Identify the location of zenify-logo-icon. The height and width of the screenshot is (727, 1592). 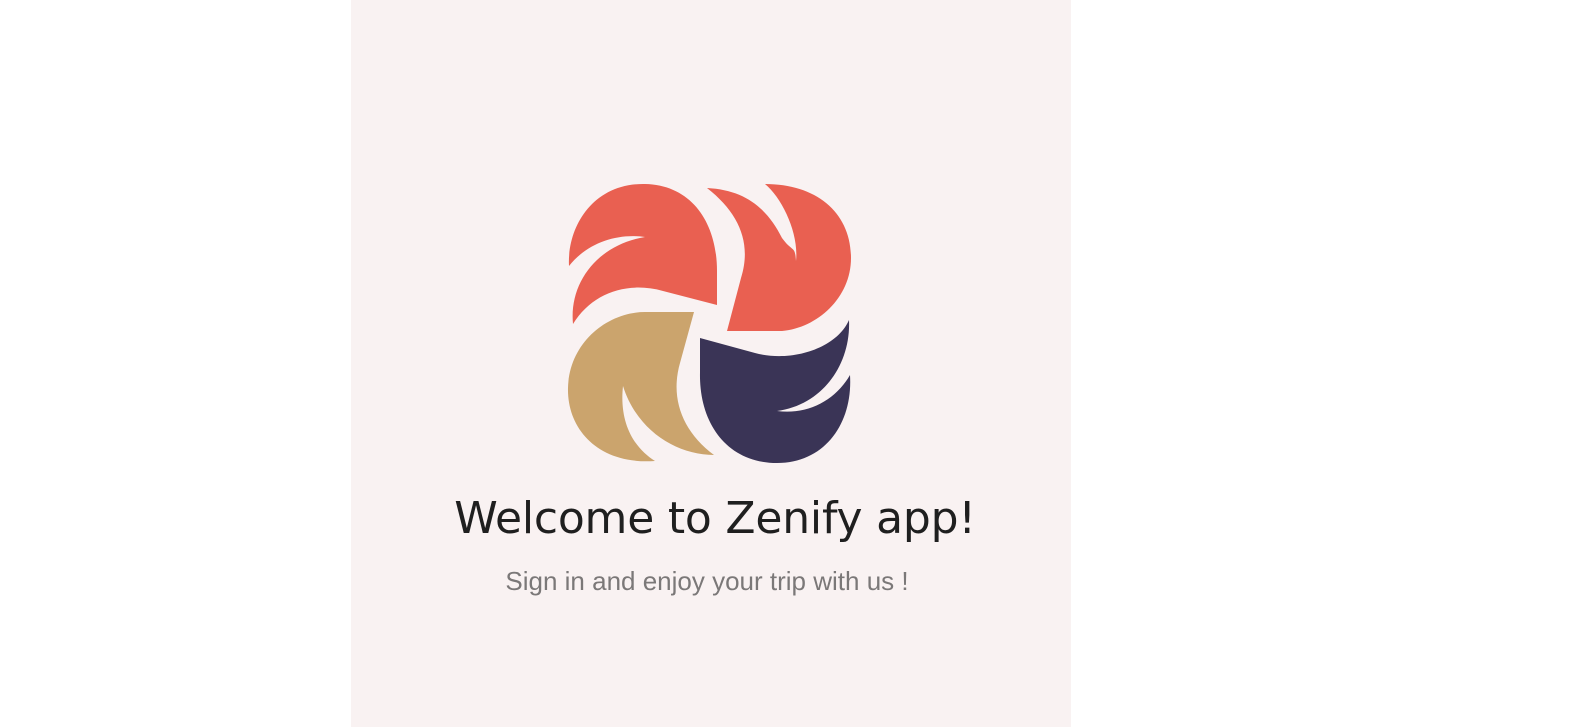
(711, 325).